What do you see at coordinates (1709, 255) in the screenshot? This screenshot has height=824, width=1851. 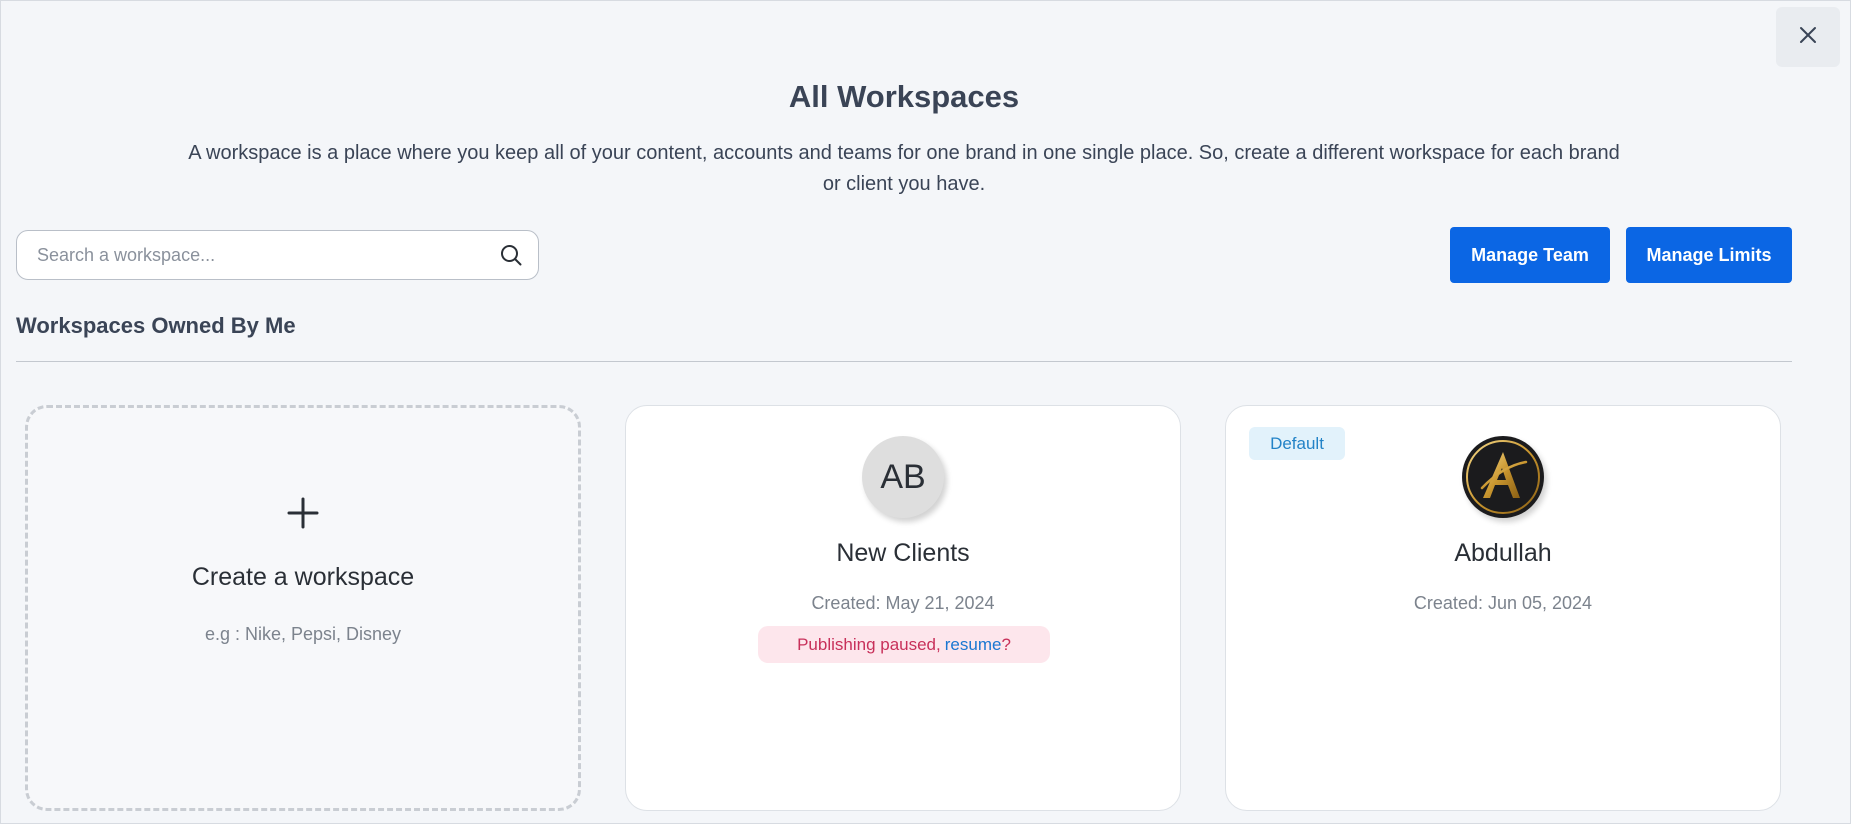 I see `manage-limits-button: Manage Limits` at bounding box center [1709, 255].